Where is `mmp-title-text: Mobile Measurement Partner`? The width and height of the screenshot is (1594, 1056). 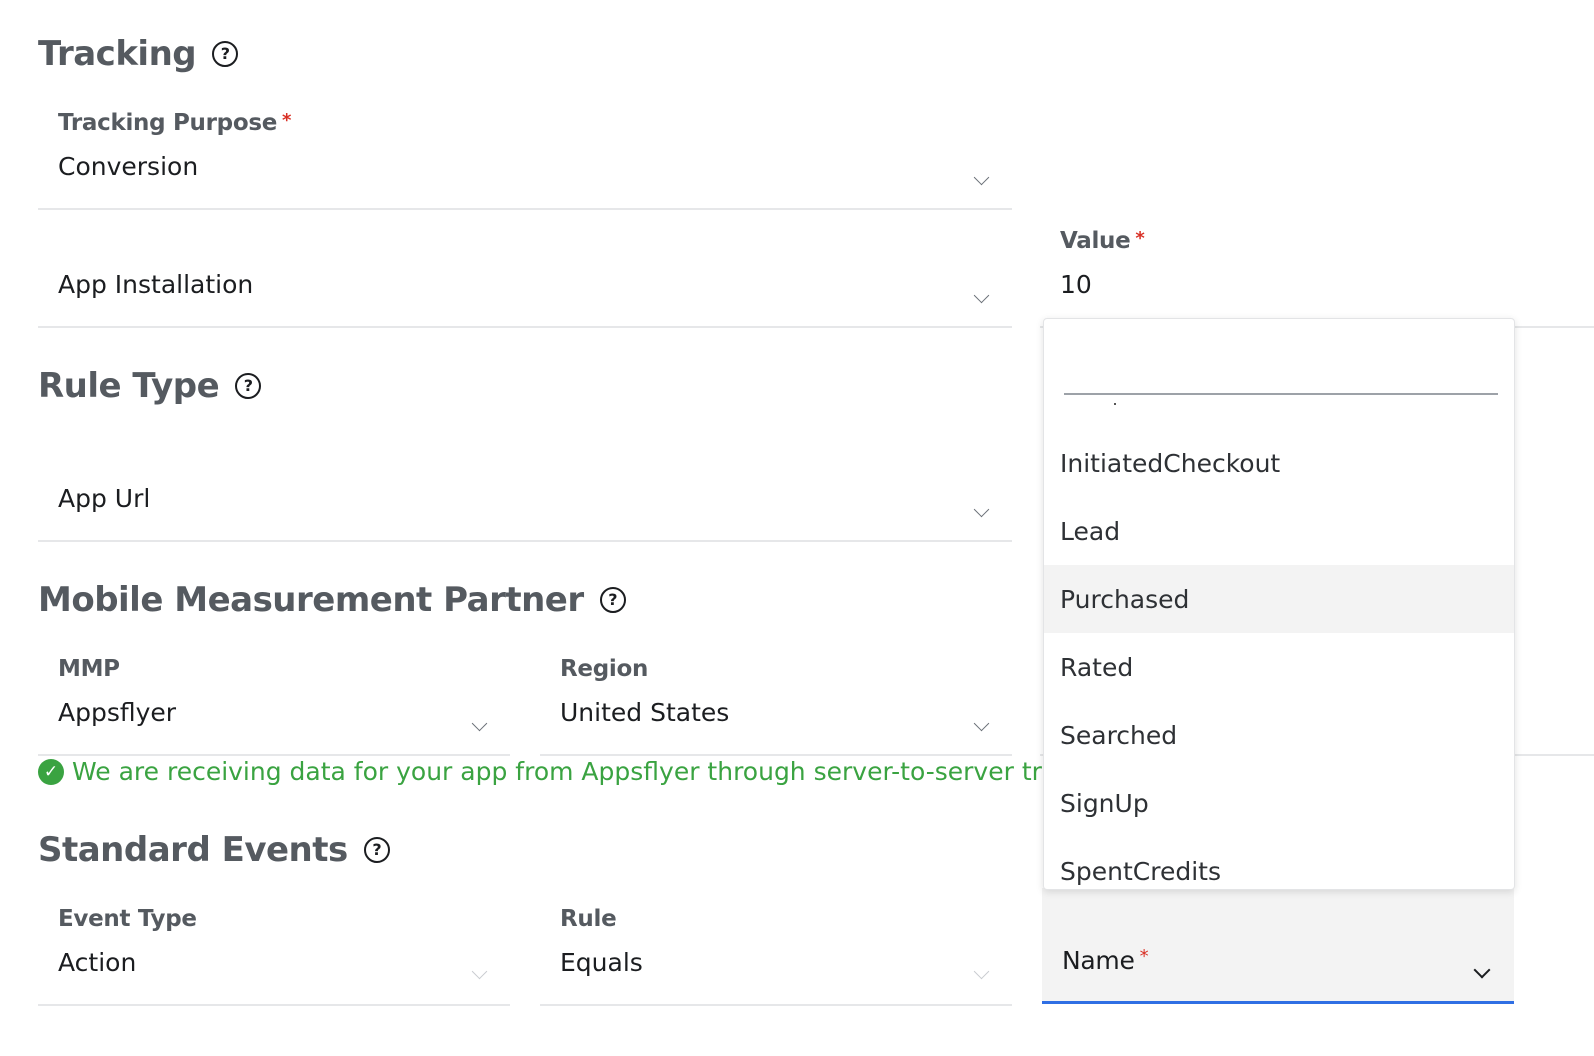 mmp-title-text: Mobile Measurement Partner is located at coordinates (311, 600).